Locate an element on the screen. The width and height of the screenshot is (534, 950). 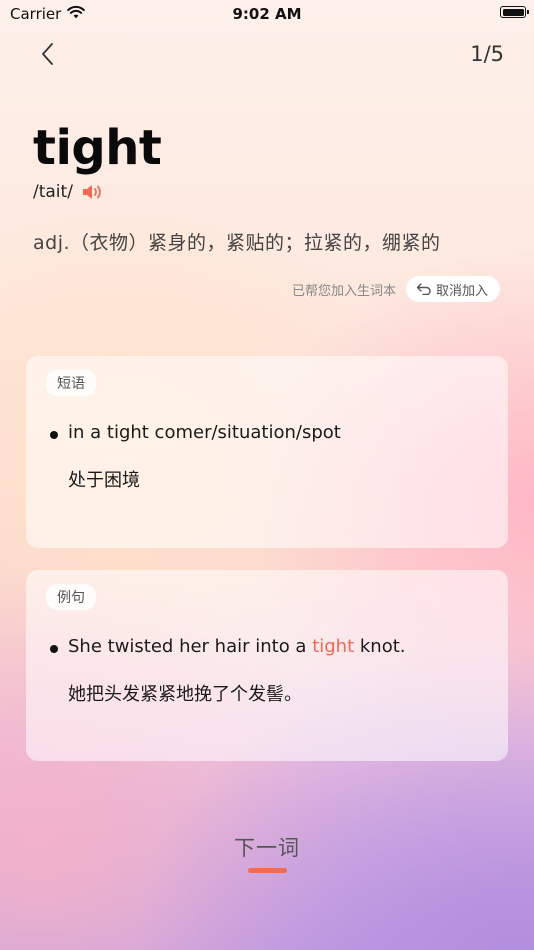
word-headword: tight is located at coordinates (97, 148).